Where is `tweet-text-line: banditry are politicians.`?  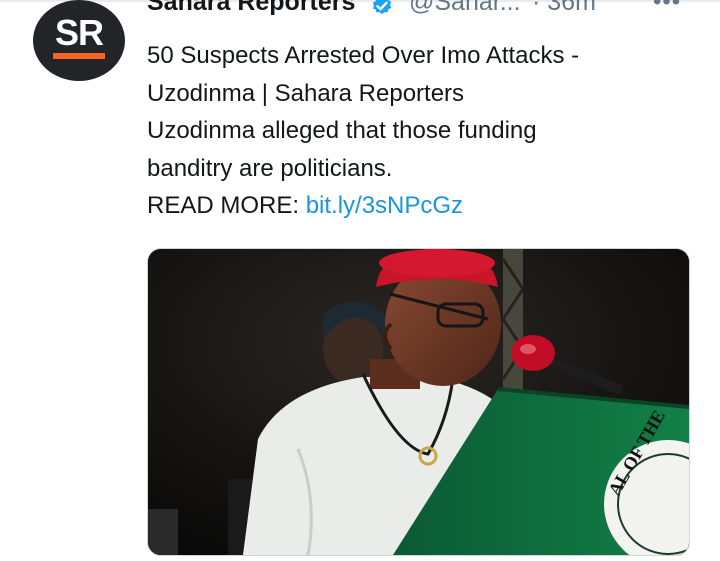 tweet-text-line: banditry are politicians. is located at coordinates (270, 168).